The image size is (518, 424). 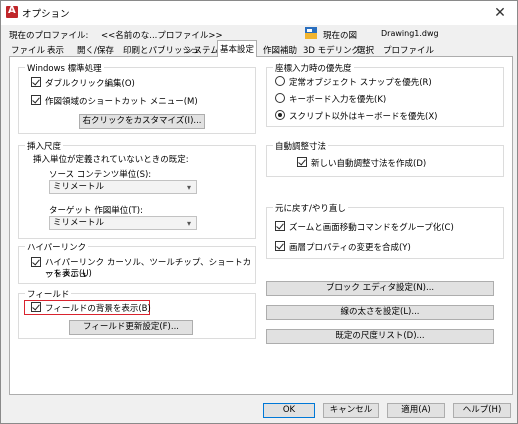 What do you see at coordinates (111, 160) in the screenshot?
I see `insertion-scale-subtitle: 挿入単位が定義されていないときの既定:` at bounding box center [111, 160].